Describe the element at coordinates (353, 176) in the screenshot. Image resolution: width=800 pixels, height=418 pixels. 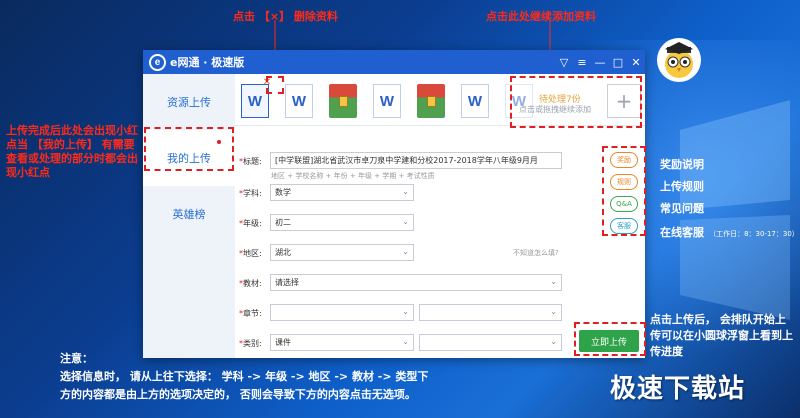
I see `title-hint: 地区 + 学校名称 + 年份 + 年级 + 学期 + 考试性质` at that location.